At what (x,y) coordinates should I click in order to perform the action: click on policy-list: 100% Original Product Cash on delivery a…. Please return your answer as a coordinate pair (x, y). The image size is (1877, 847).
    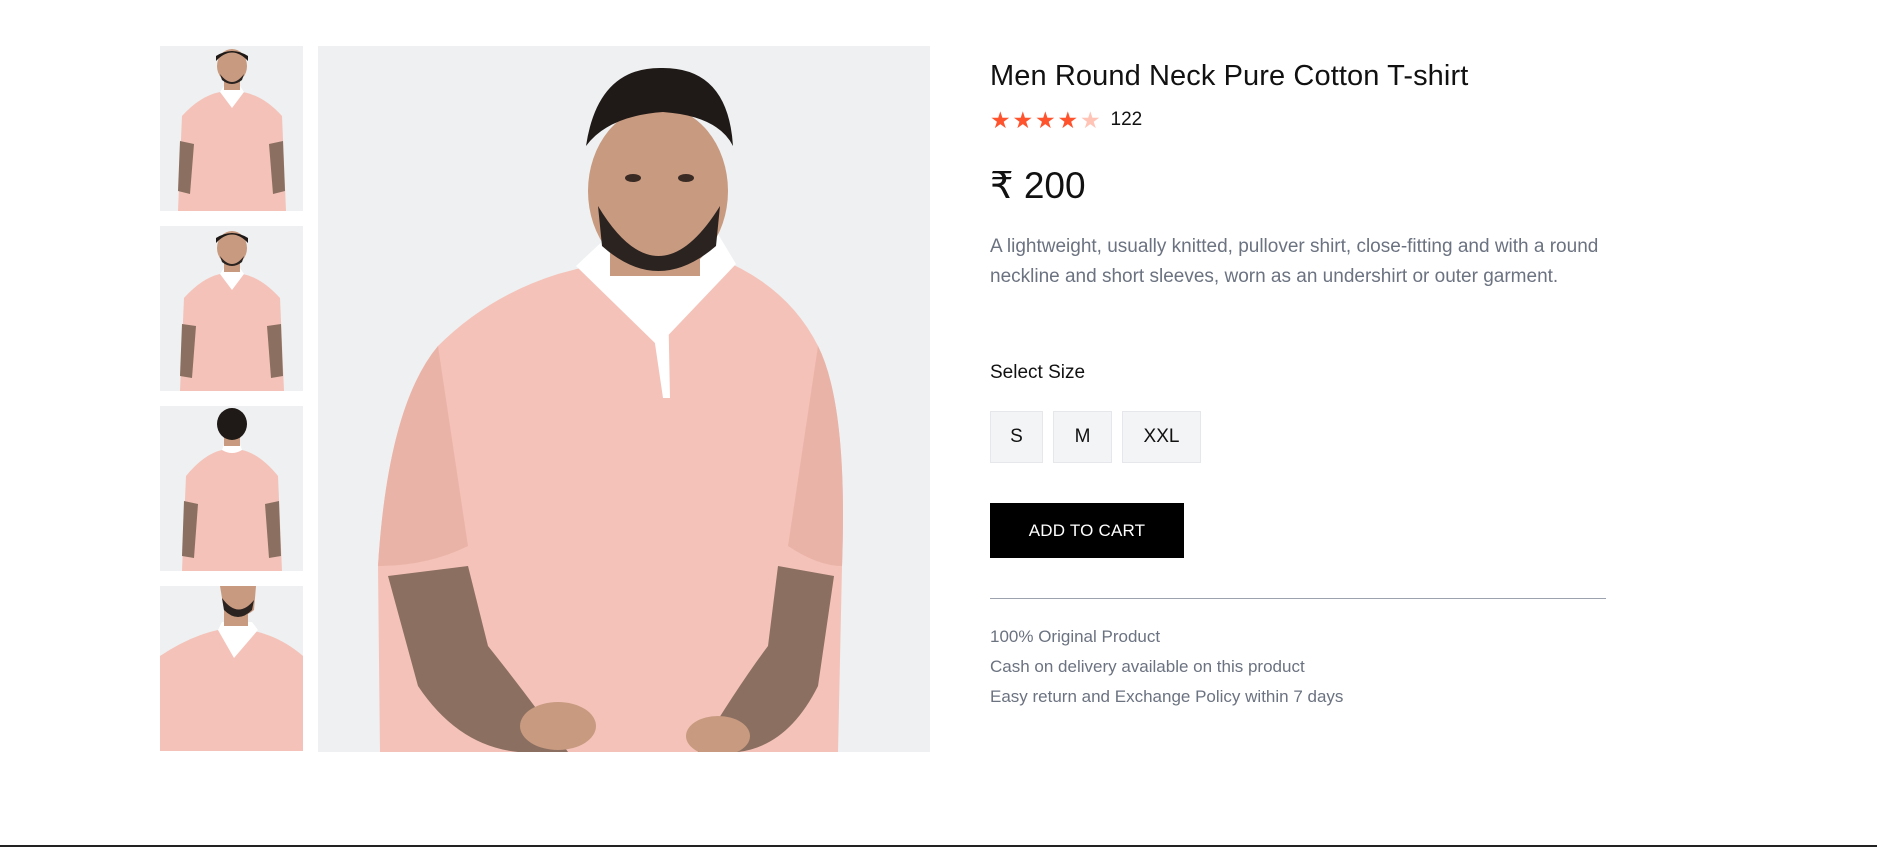
    Looking at the image, I should click on (1166, 667).